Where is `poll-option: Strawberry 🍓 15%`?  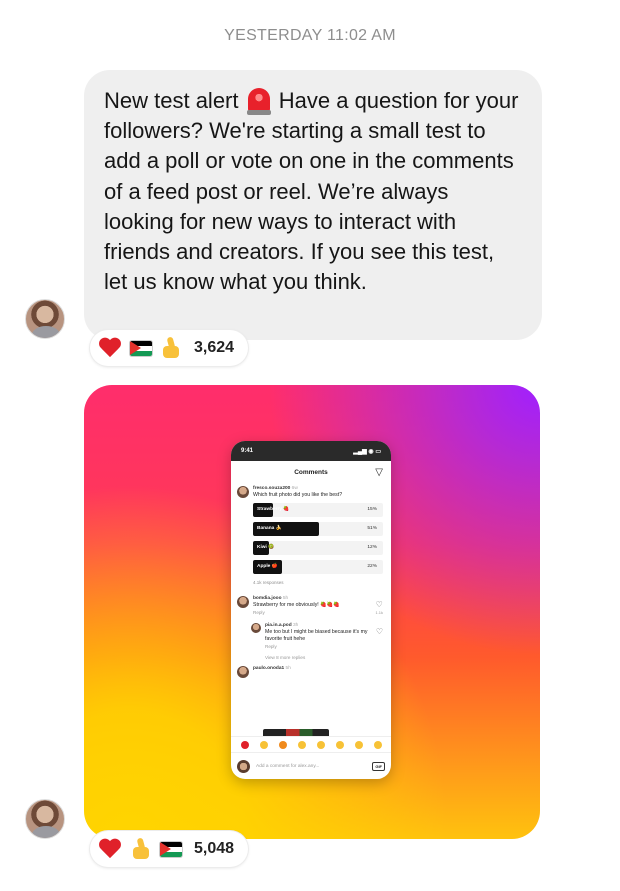 poll-option: Strawberry 🍓 15% is located at coordinates (318, 510).